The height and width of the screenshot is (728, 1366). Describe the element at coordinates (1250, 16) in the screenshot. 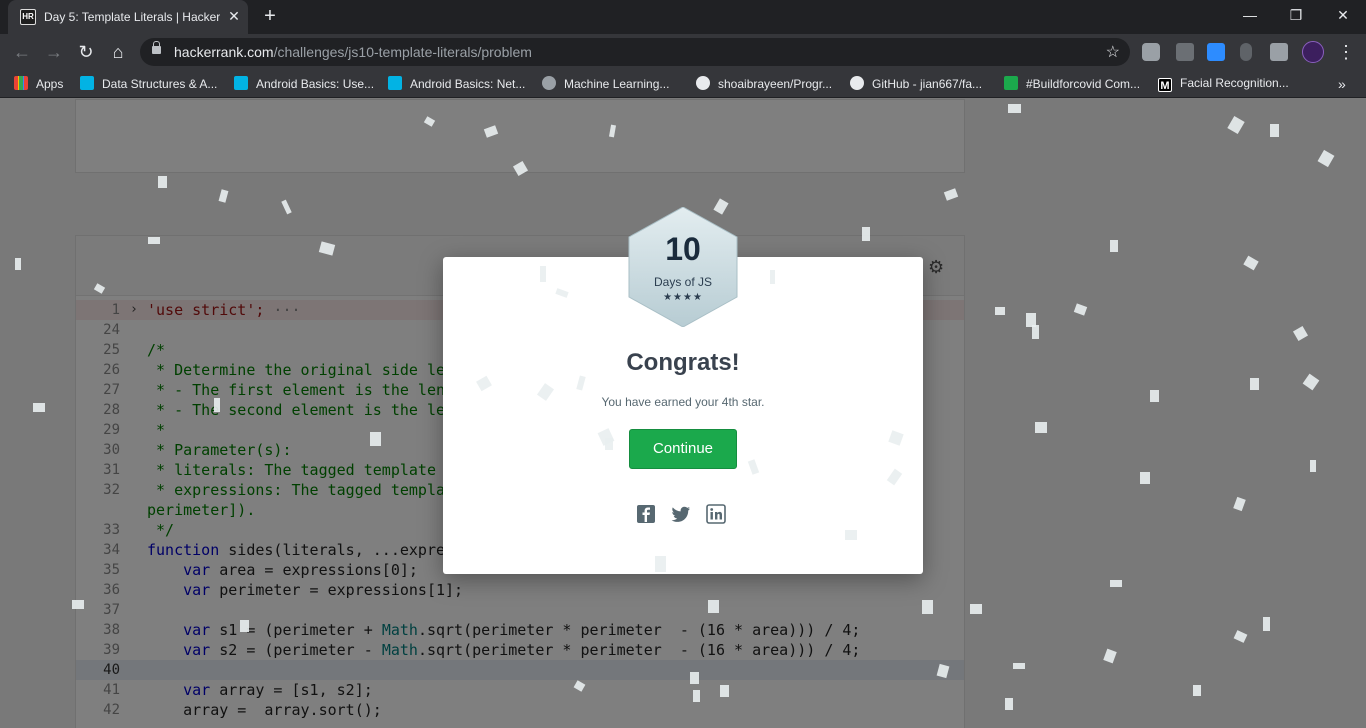

I see `minimize-icon: —` at that location.